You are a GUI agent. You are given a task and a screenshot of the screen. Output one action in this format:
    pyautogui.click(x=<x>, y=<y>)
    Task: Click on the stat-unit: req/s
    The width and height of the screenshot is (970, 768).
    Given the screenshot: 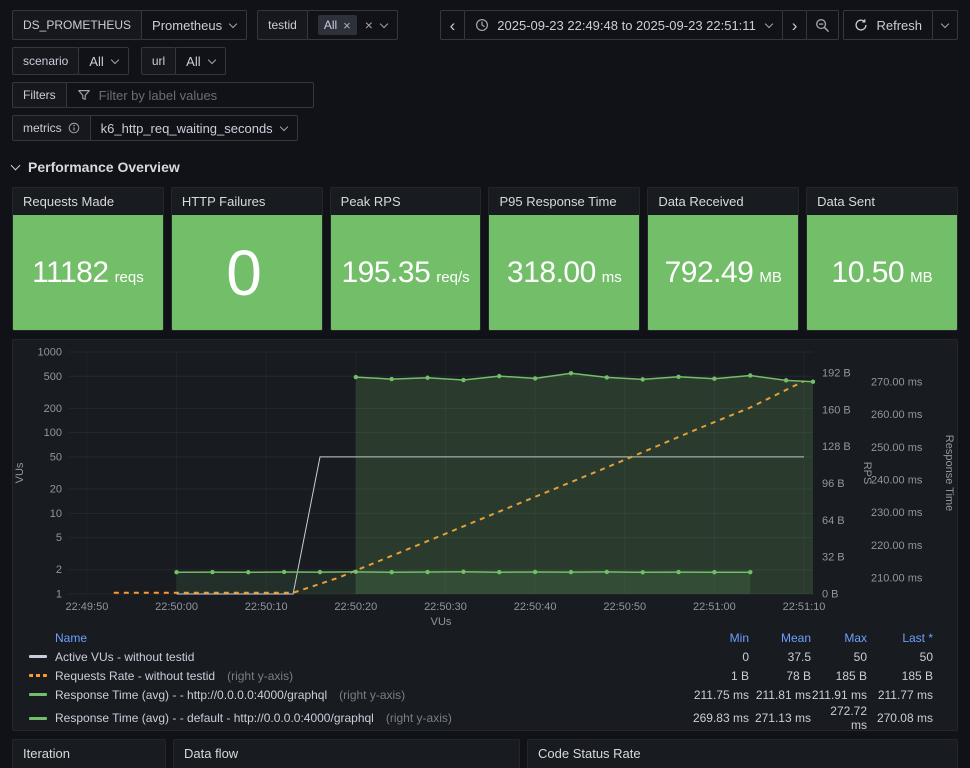 What is the action you would take?
    pyautogui.click(x=453, y=277)
    